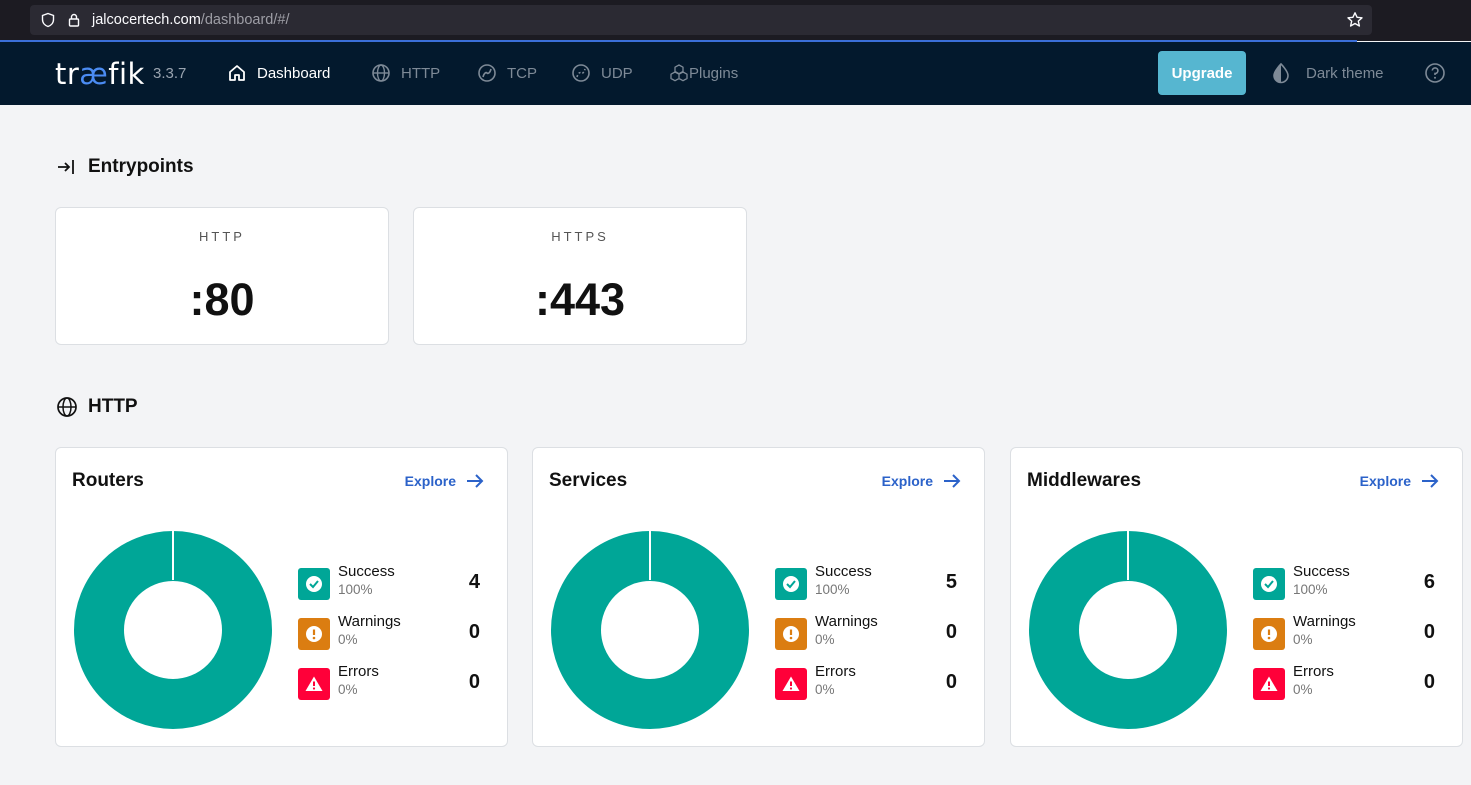 The image size is (1471, 785). I want to click on nav-http: HTTP, so click(405, 73).